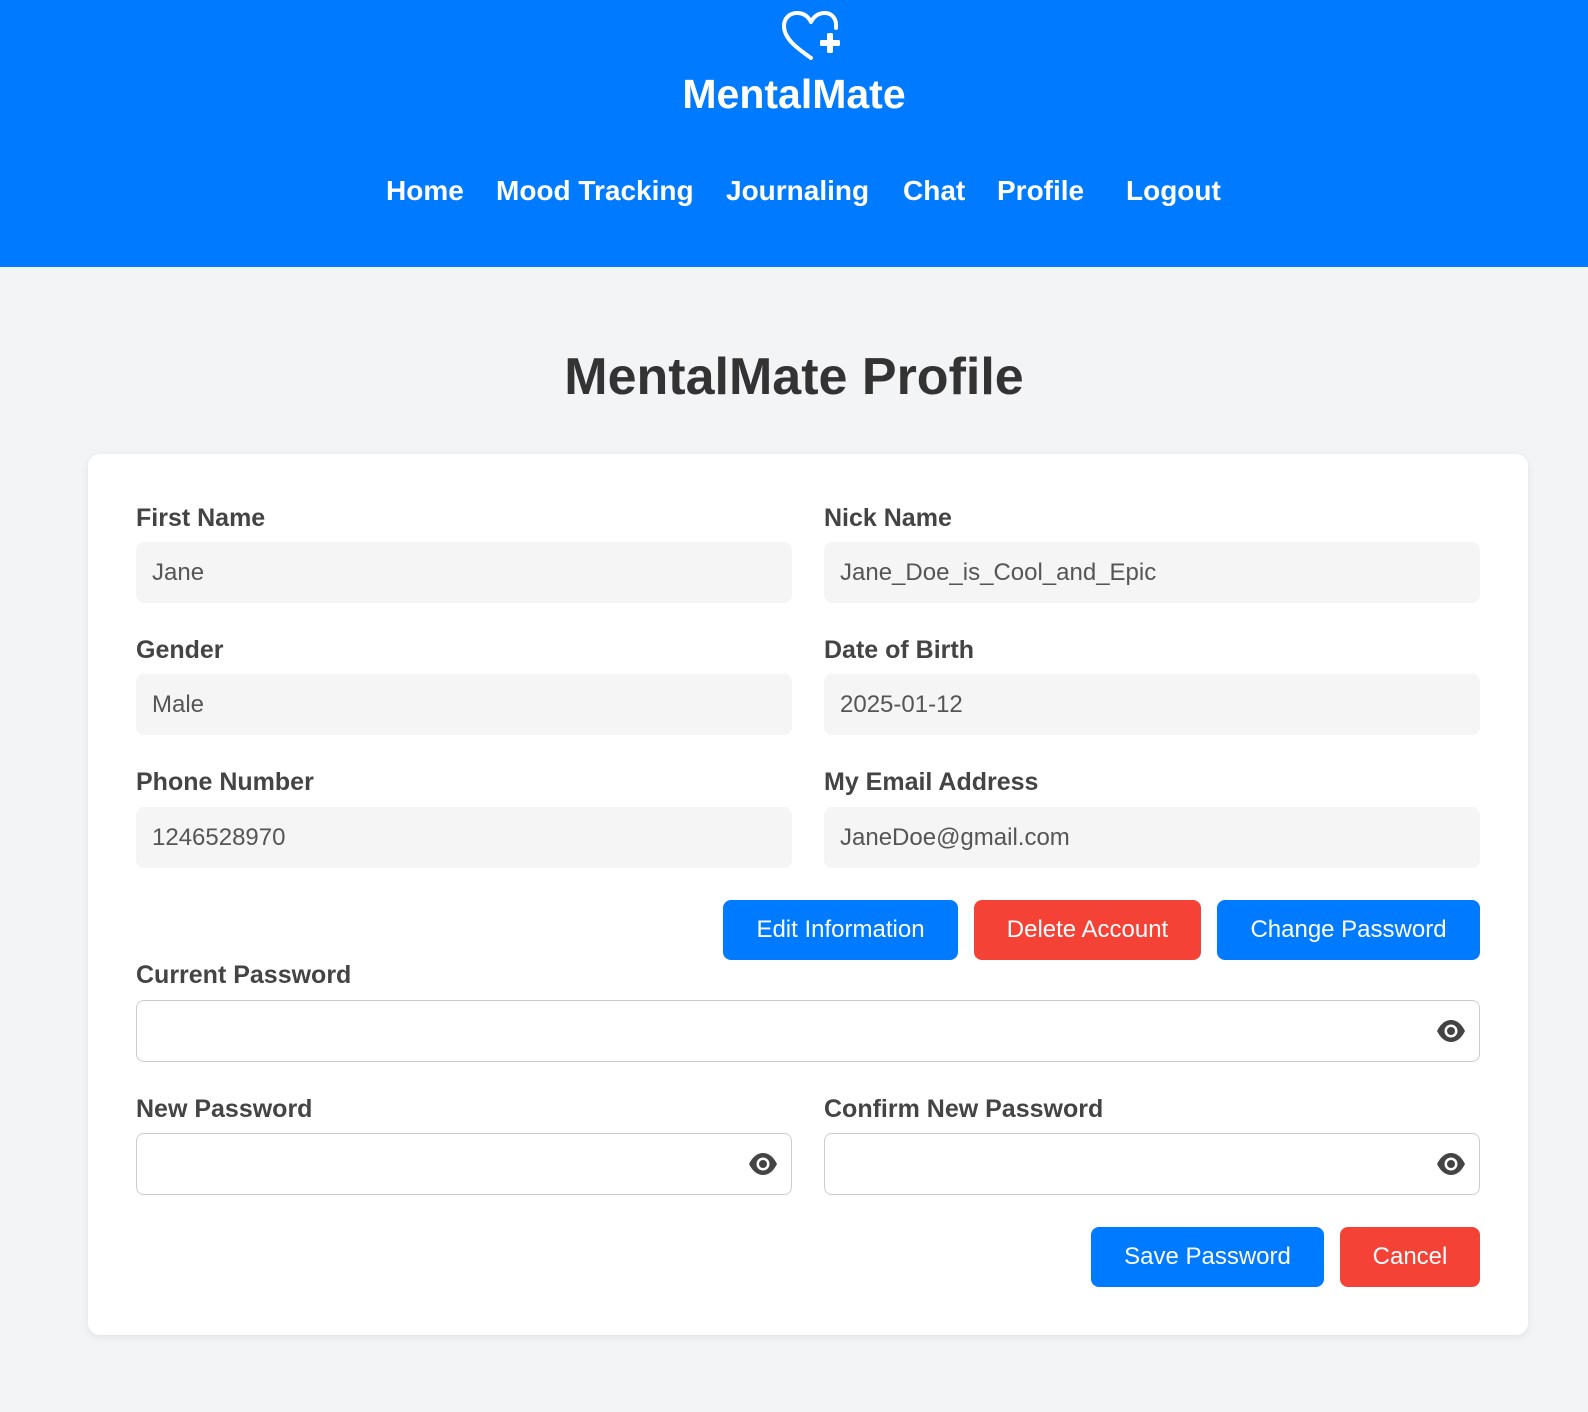  I want to click on confirm-password-label: Confirm New Password, so click(964, 1109).